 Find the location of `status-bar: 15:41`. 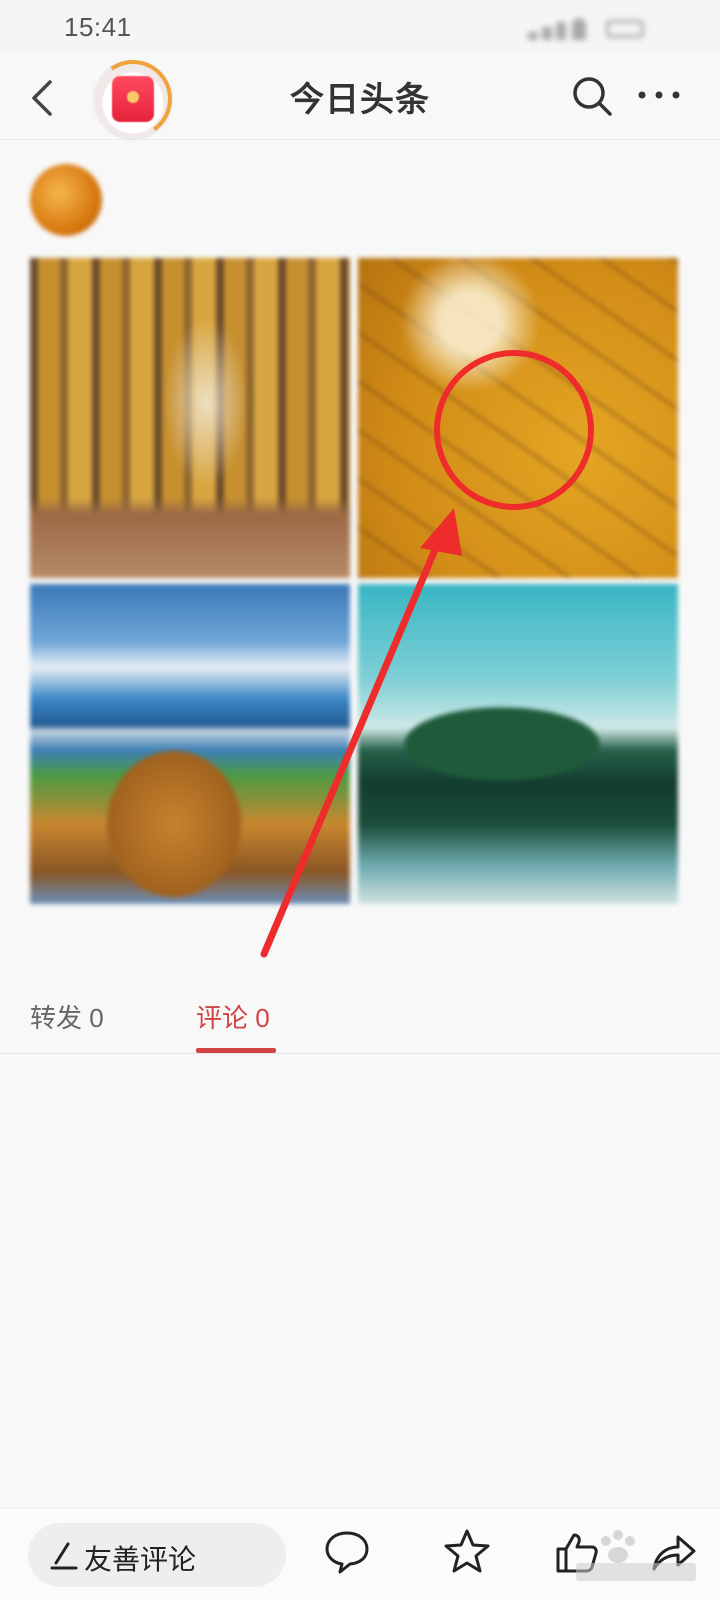

status-bar: 15:41 is located at coordinates (360, 27).